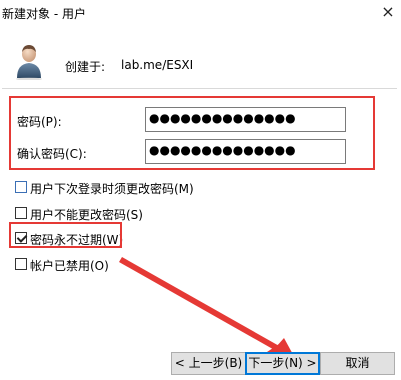  What do you see at coordinates (357, 363) in the screenshot?
I see `cancel-button: 取消` at bounding box center [357, 363].